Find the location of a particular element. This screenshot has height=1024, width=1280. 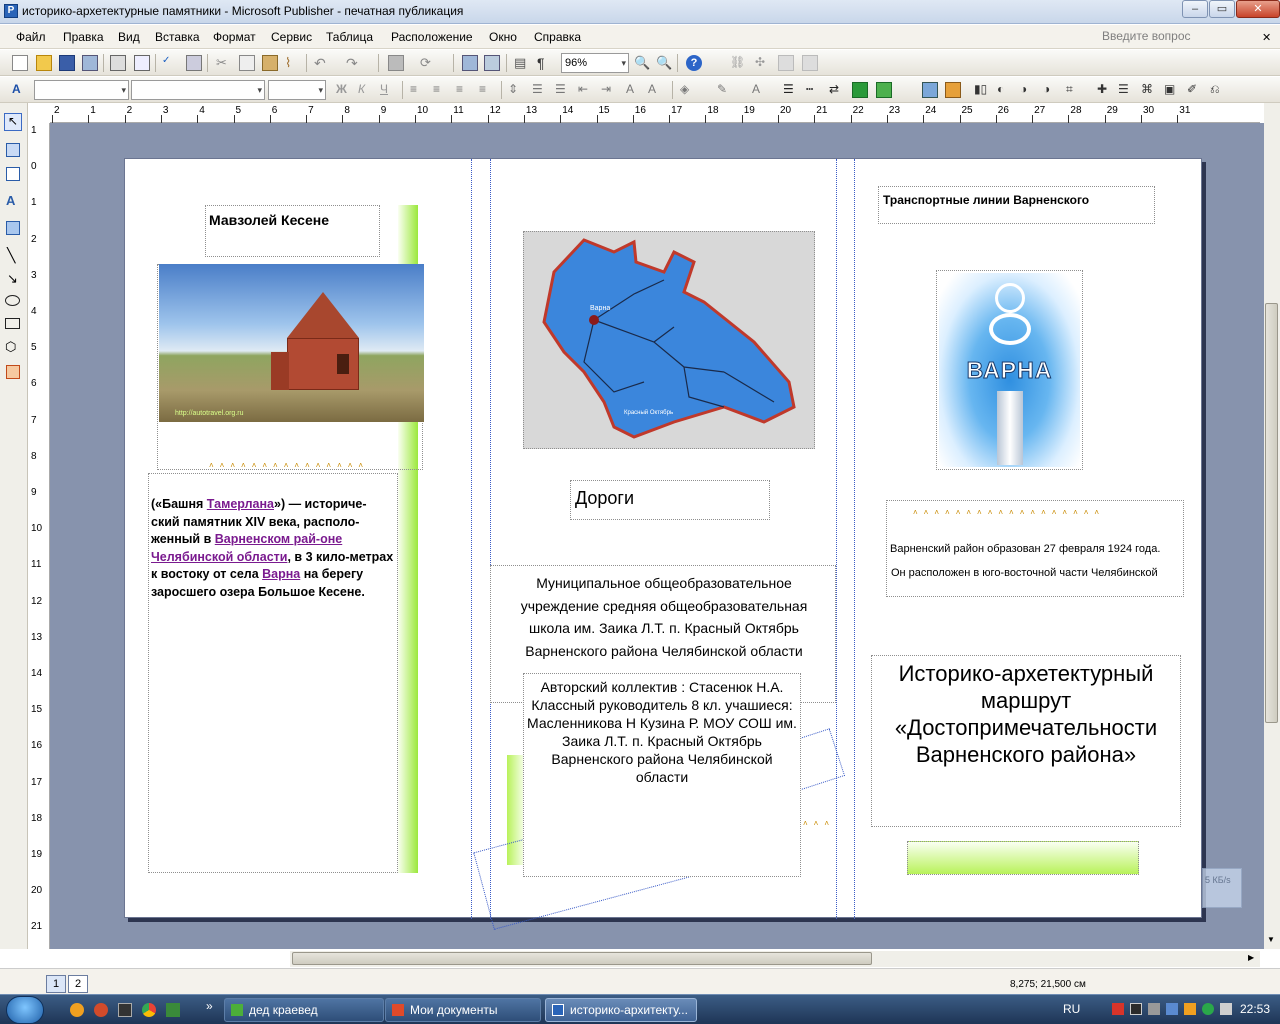

menu-view: Вид is located at coordinates (129, 37).